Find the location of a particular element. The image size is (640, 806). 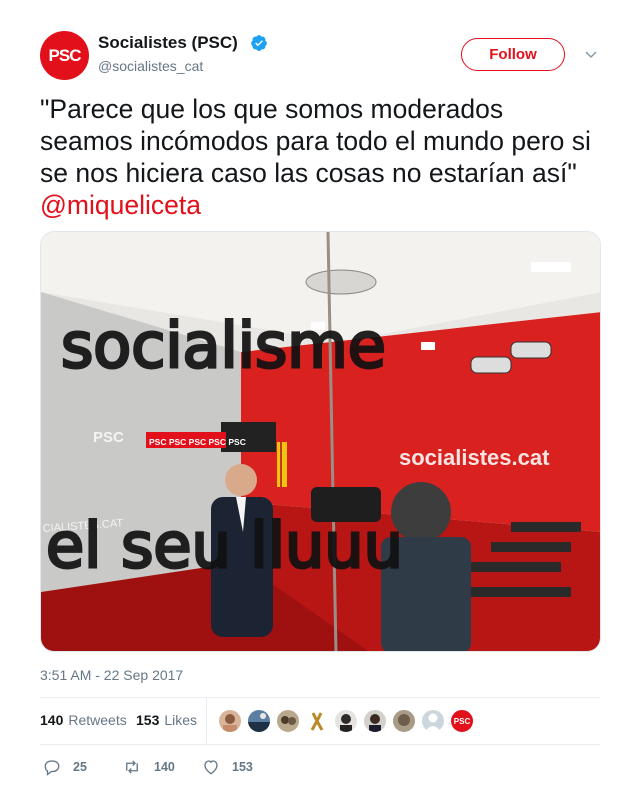

likes-label: Likes is located at coordinates (181, 720).